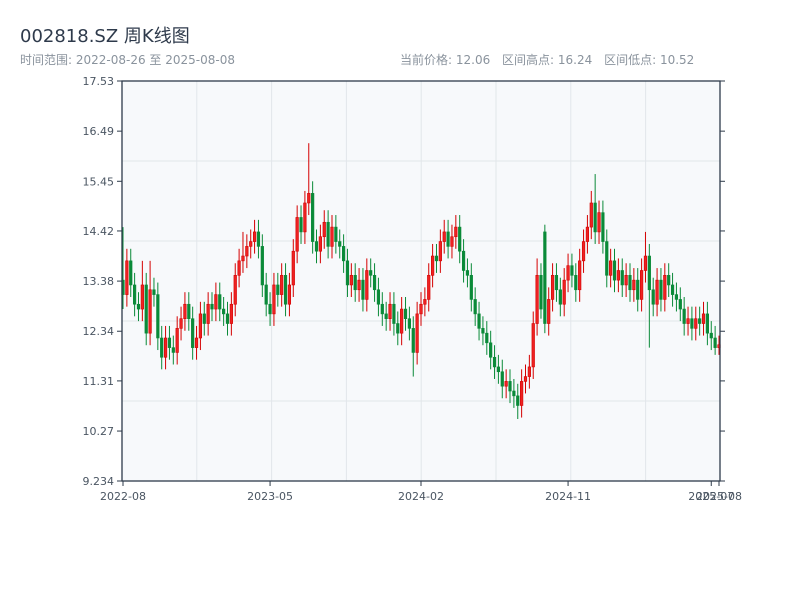 The width and height of the screenshot is (800, 600). I want to click on y-tick-label: 15.45, so click(99, 181).